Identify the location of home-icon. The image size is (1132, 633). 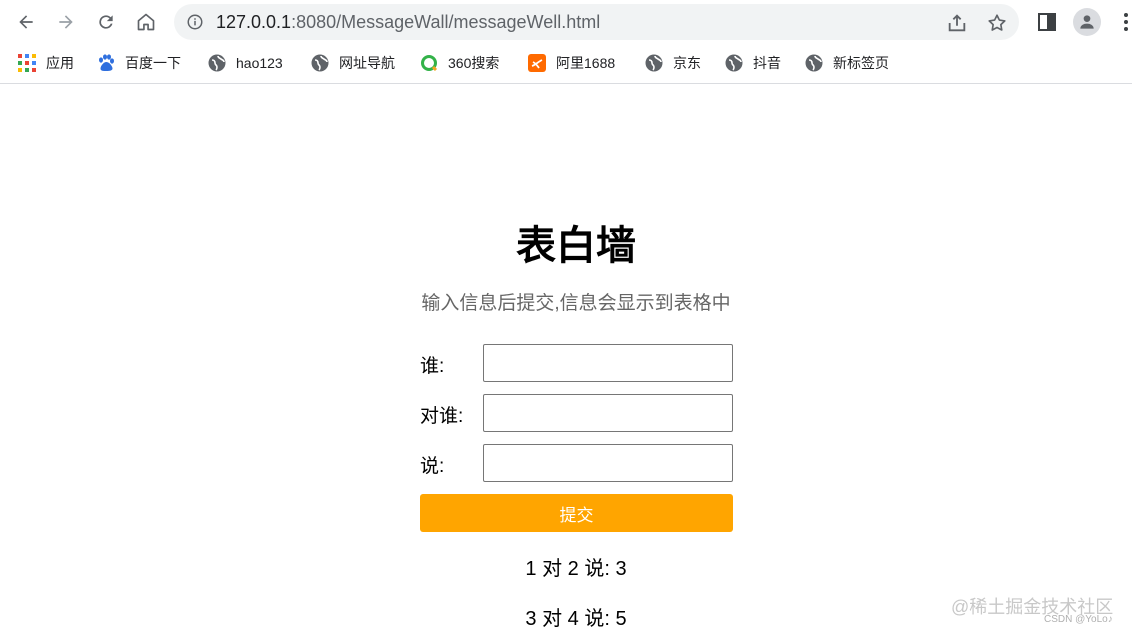
(146, 22).